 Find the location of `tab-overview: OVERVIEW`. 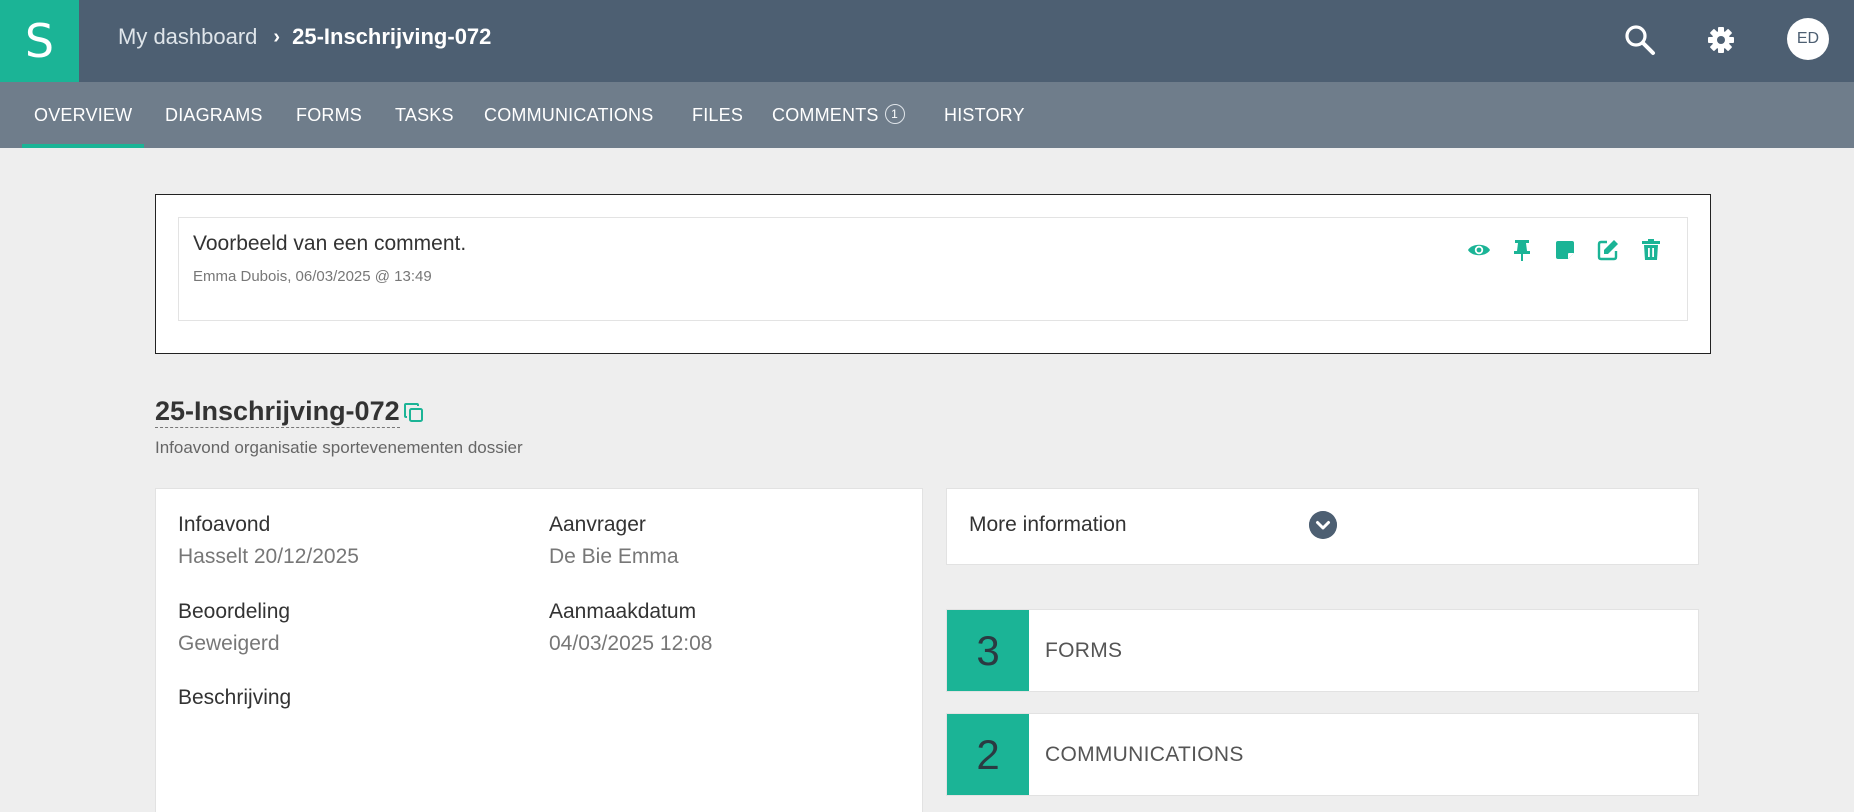

tab-overview: OVERVIEW is located at coordinates (83, 115).